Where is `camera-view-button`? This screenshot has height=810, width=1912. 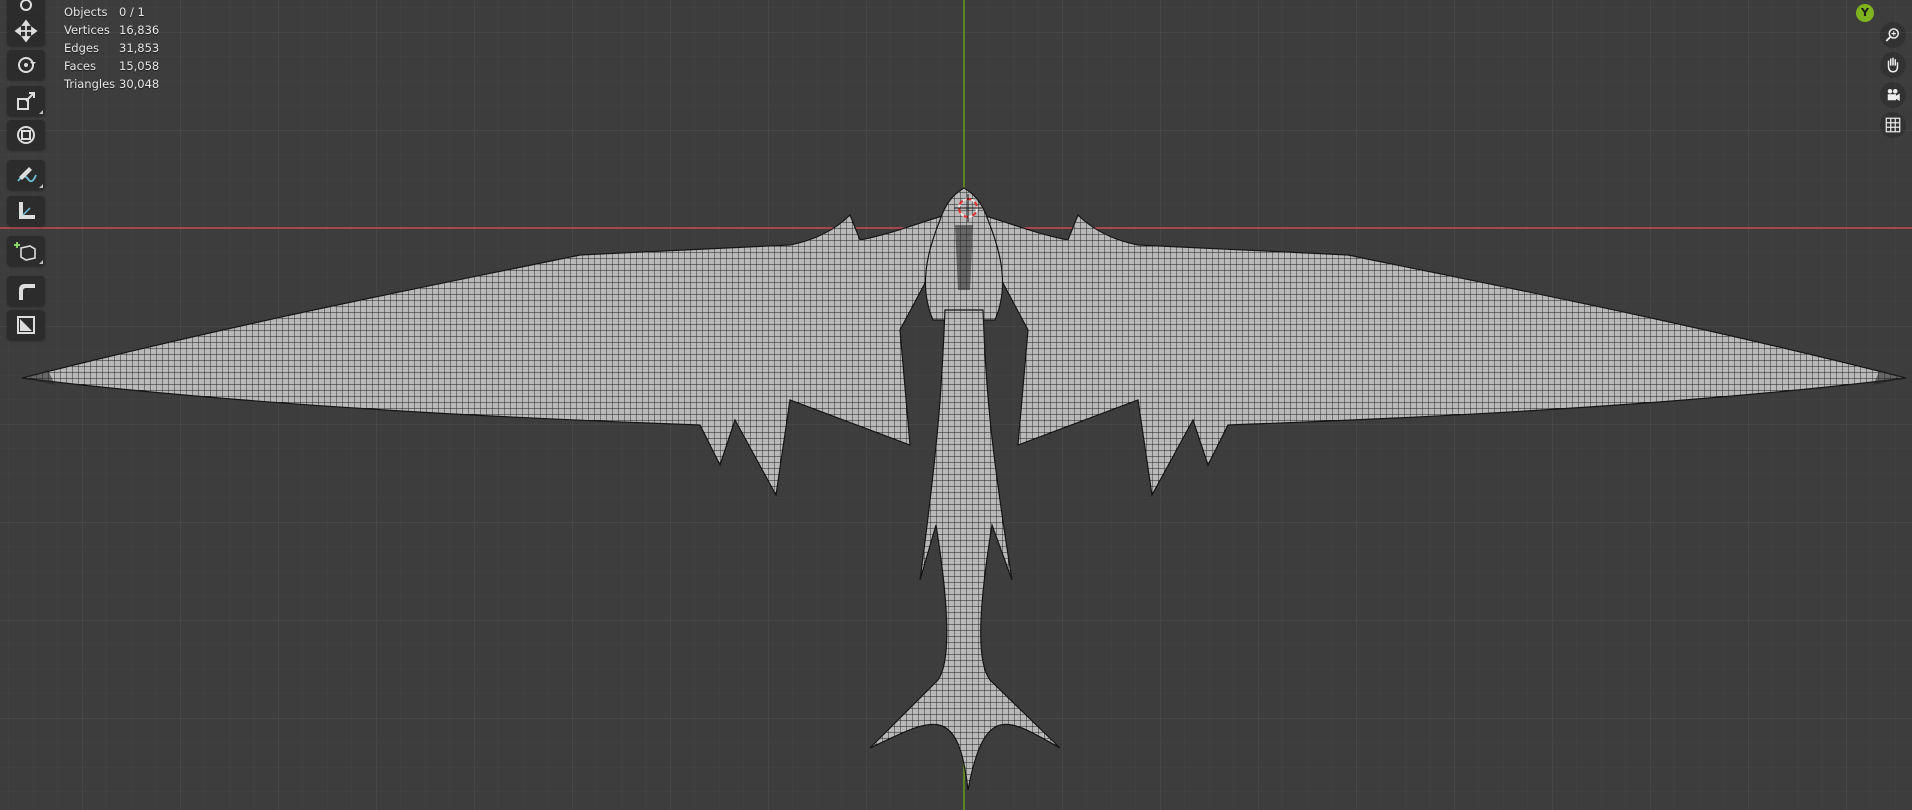
camera-view-button is located at coordinates (1893, 95).